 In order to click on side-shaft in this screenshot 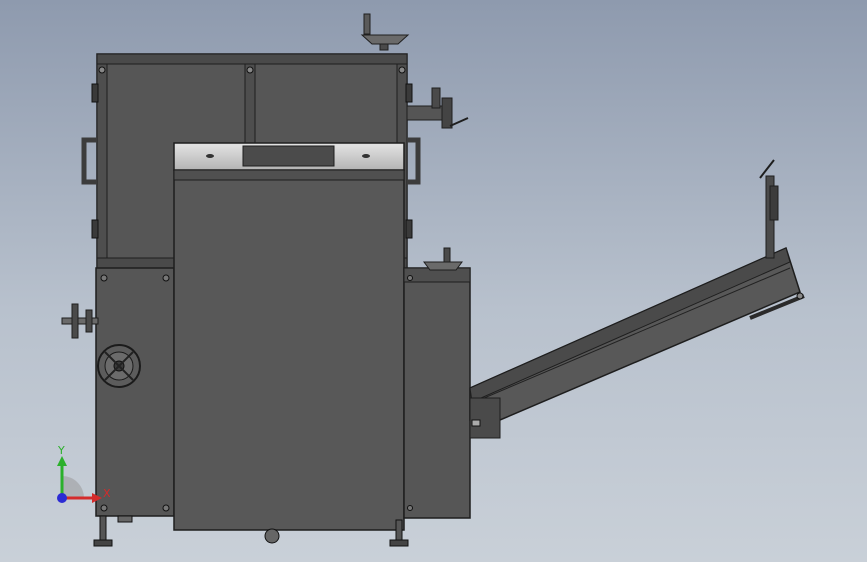, I will do `click(80, 321)`.